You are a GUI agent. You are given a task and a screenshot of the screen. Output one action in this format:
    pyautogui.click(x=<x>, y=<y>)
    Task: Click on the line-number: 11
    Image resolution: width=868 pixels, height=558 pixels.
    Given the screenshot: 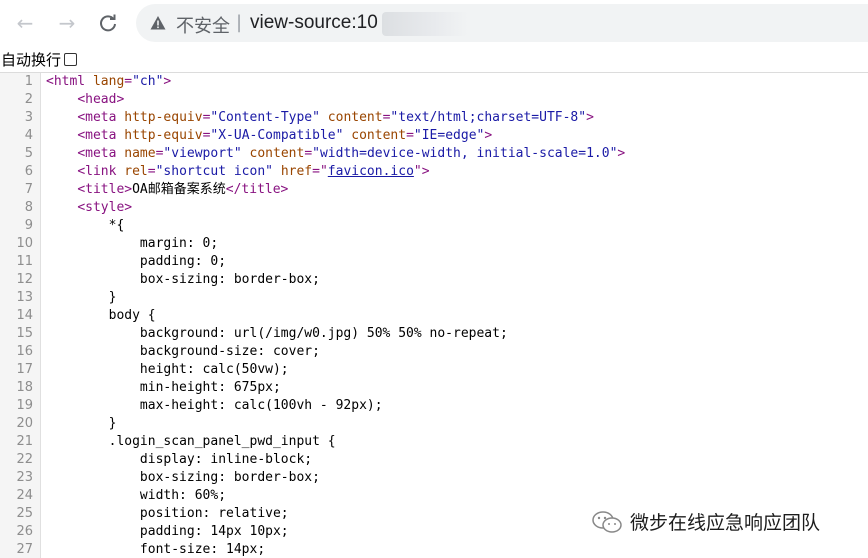 What is the action you would take?
    pyautogui.click(x=24, y=261)
    